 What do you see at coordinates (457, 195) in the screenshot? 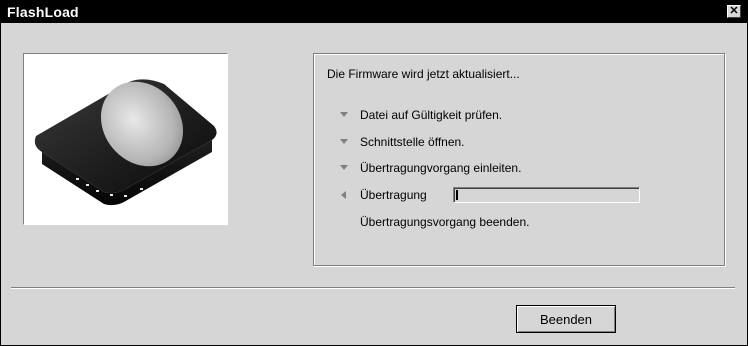
I see `transfer-progress-fill` at bounding box center [457, 195].